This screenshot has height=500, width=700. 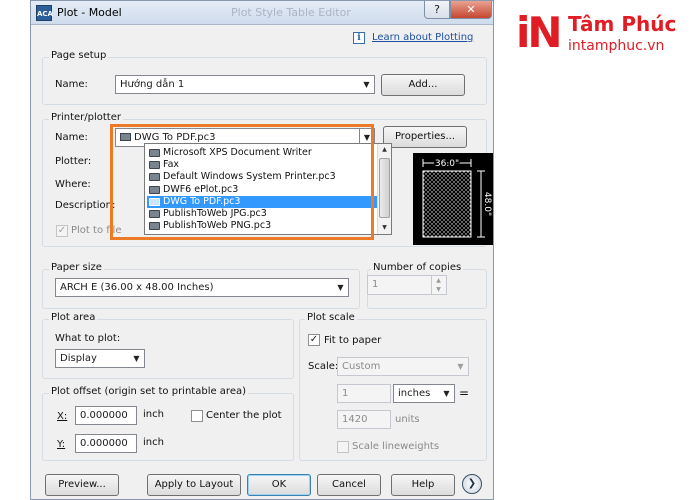 What do you see at coordinates (396, 446) in the screenshot?
I see `scale-lineweights-label: Scale lineweights` at bounding box center [396, 446].